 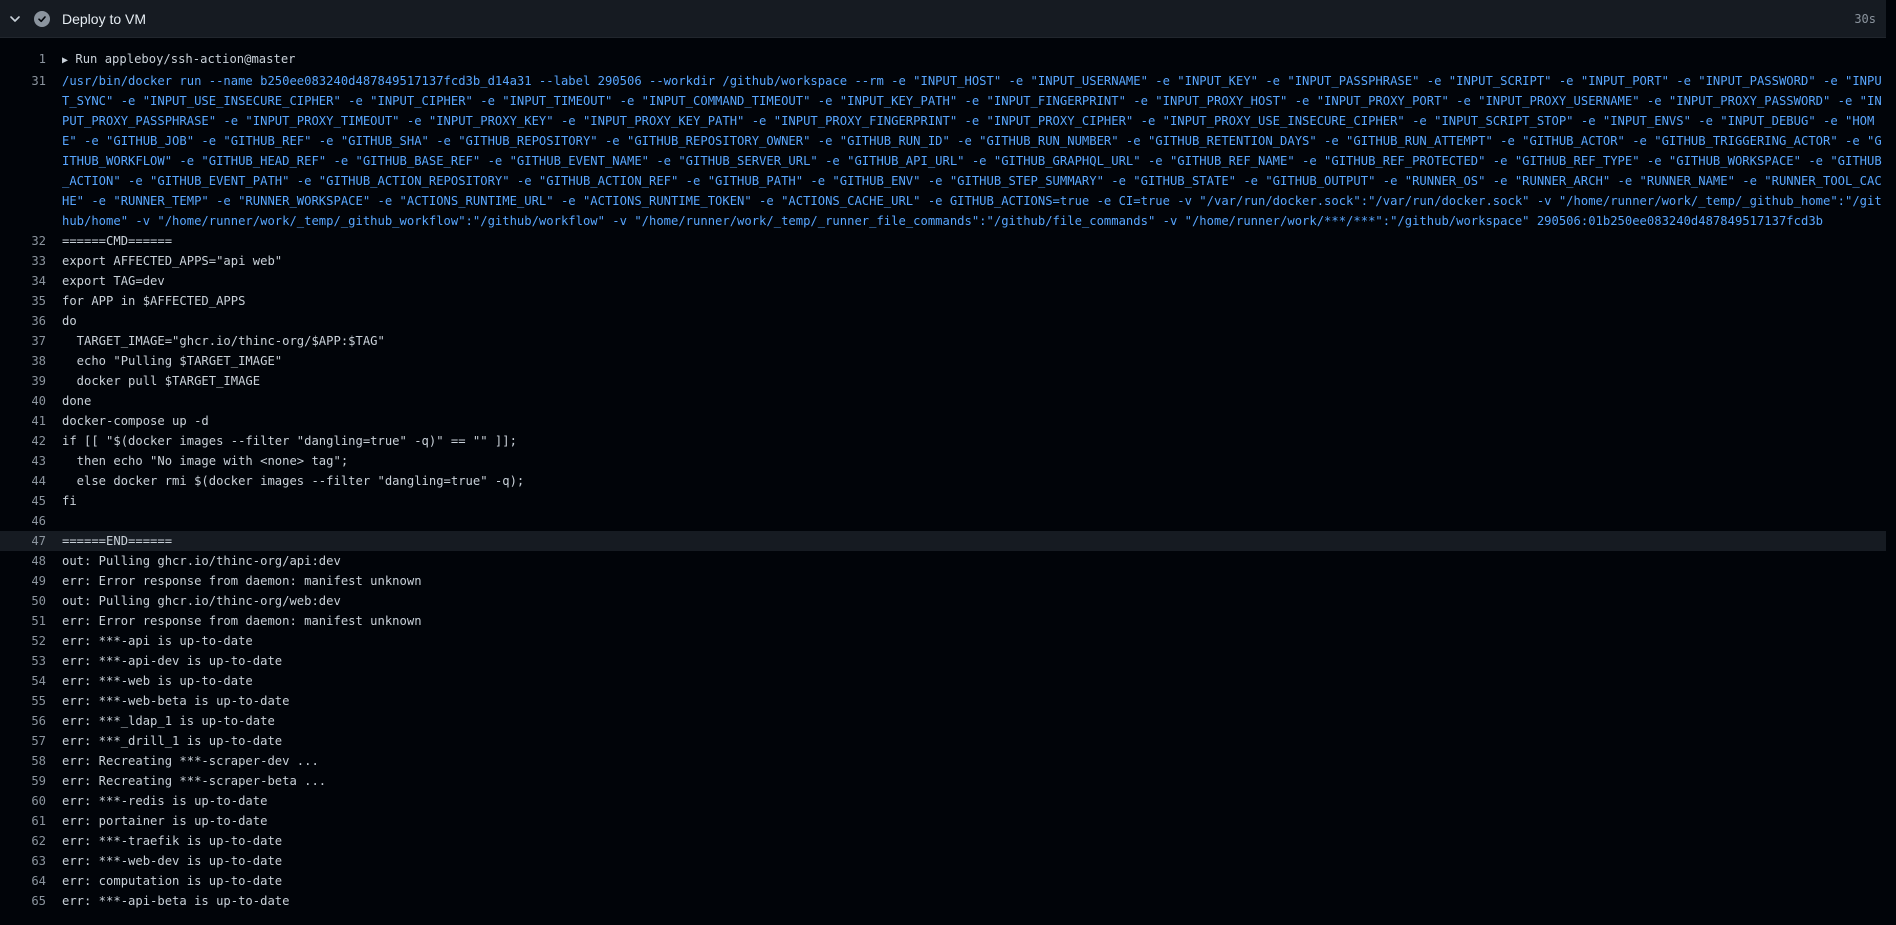 What do you see at coordinates (943, 60) in the screenshot?
I see `log-group-line: 1 ▶ Run appleboy/ssh-action@master` at bounding box center [943, 60].